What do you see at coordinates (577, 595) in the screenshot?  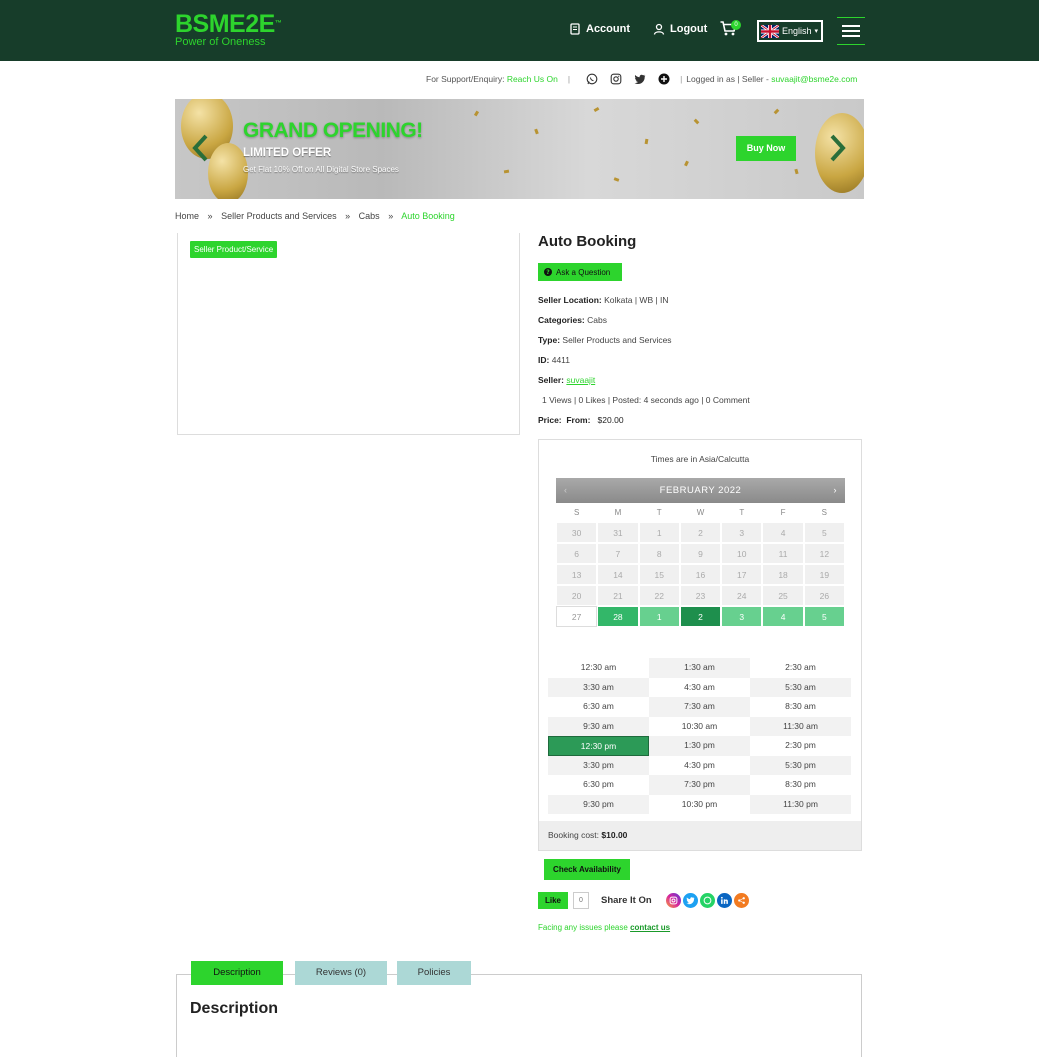 I see `calendar-day: 20` at bounding box center [577, 595].